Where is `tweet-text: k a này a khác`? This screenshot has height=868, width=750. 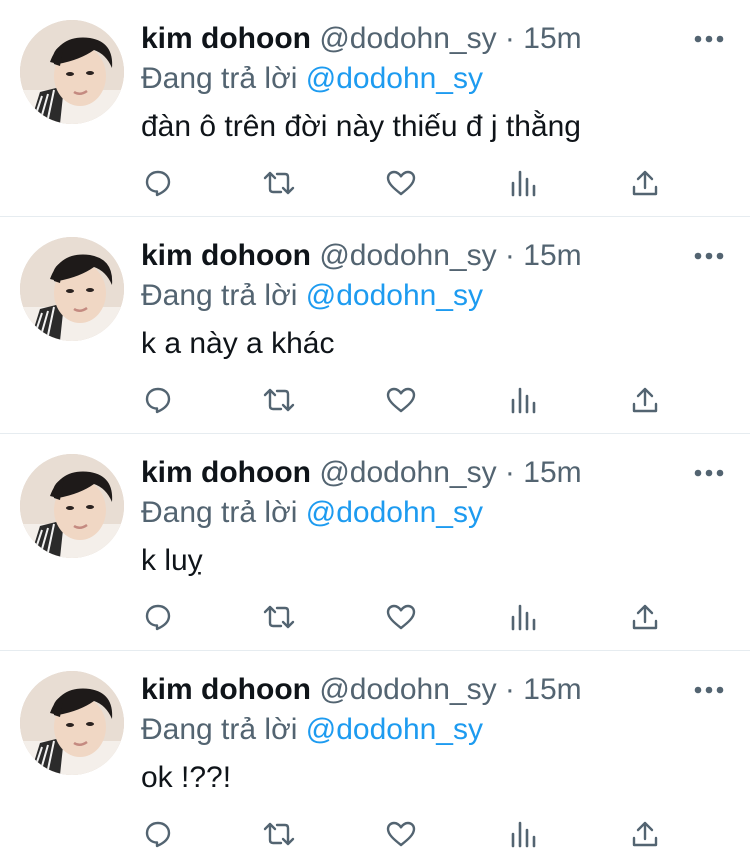 tweet-text: k a này a khác is located at coordinates (238, 343).